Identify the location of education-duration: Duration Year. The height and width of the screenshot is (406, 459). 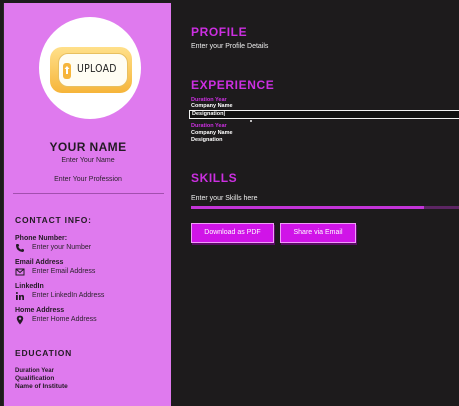
(34, 371).